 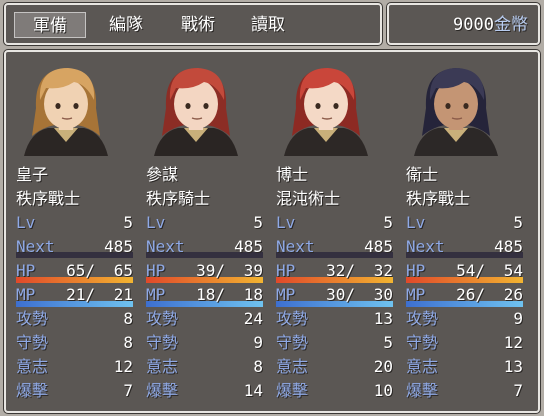 I want to click on atk-value: 24, so click(x=253, y=318).